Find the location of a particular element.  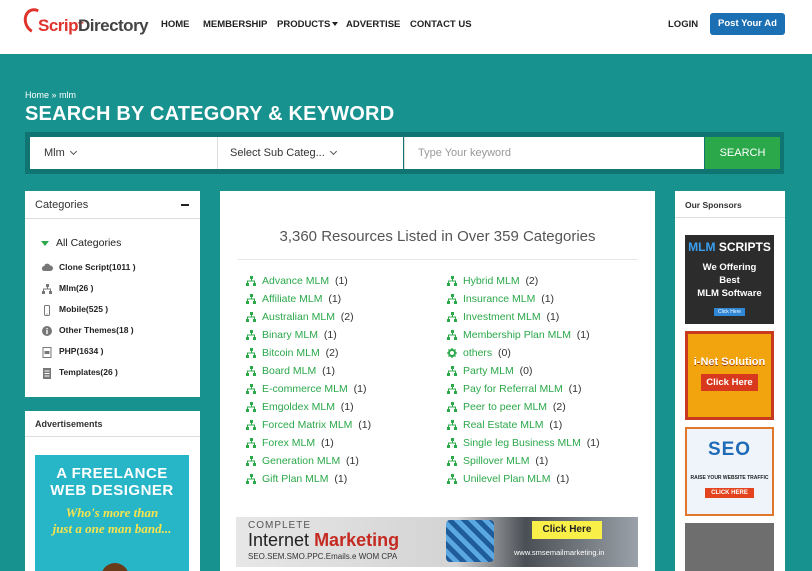

category-link-real-estate-mlm: Real Estate MLM (1) is located at coordinates (504, 425).